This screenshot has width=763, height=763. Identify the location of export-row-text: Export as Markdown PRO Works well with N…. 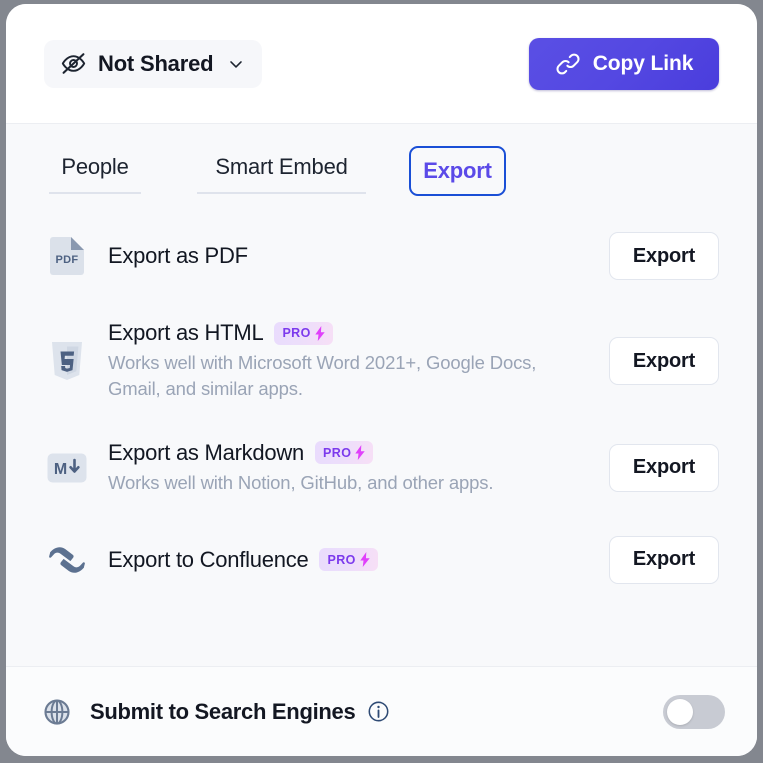
(358, 468).